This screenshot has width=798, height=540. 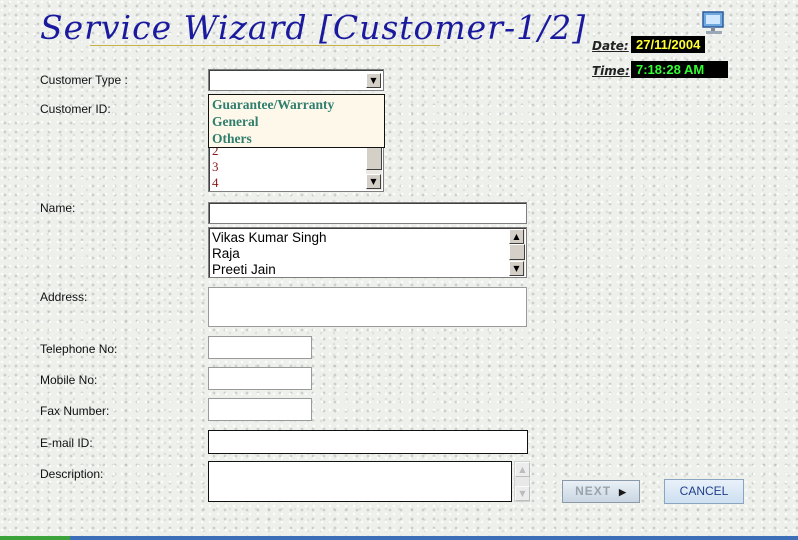 I want to click on customer-id-label: Customer ID:, so click(x=75, y=109).